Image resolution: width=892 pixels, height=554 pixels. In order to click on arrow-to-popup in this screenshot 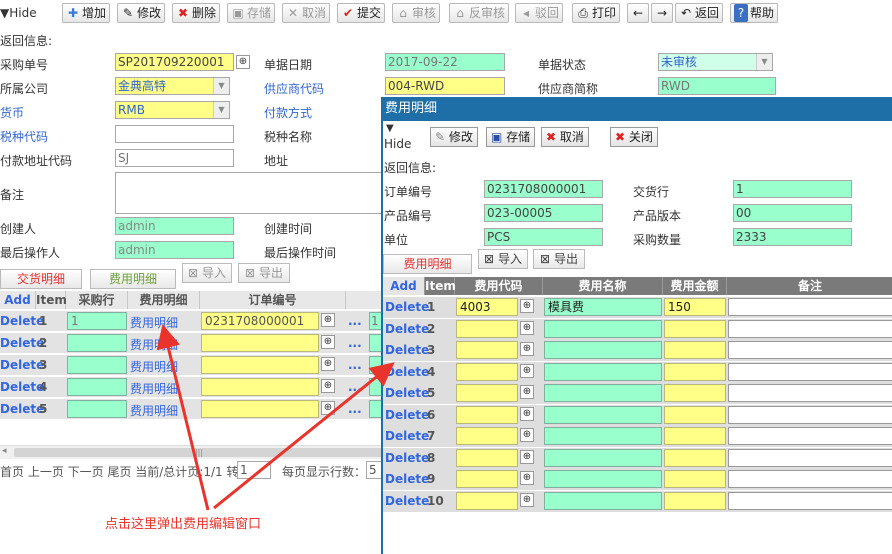, I will do `click(304, 436)`.